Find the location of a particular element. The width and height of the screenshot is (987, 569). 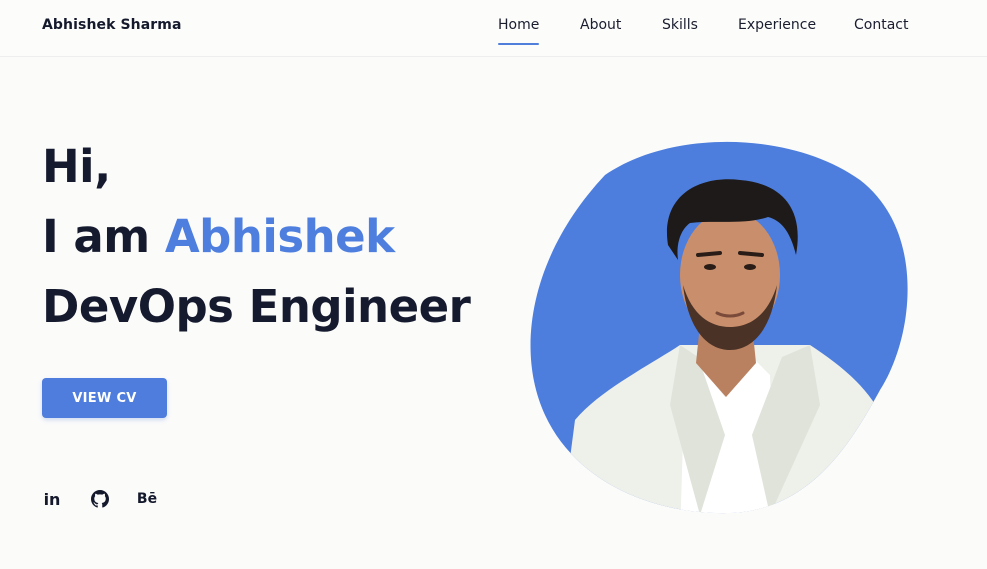

nav-item-experience: Experience is located at coordinates (777, 25).